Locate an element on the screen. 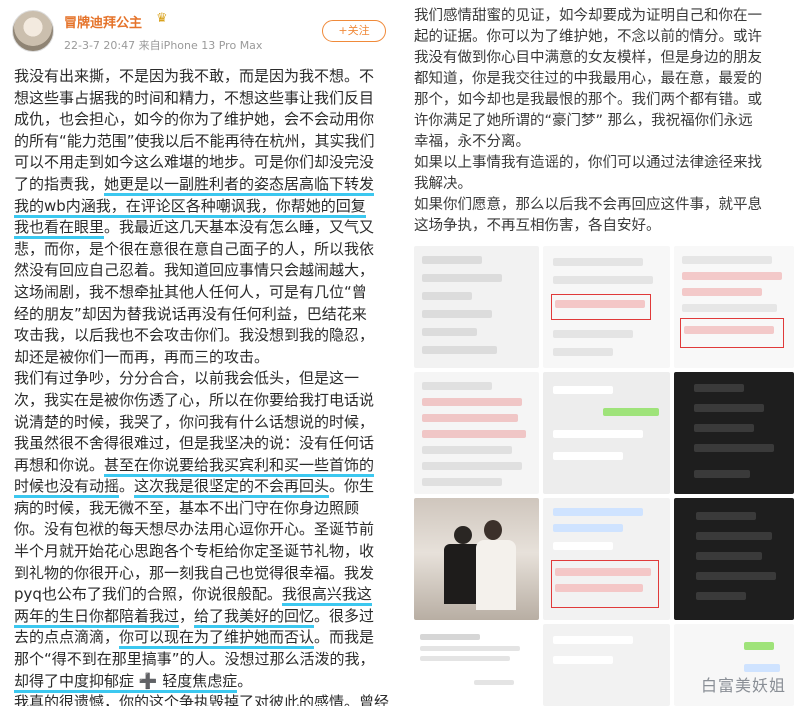  post-line: 我解决。 is located at coordinates (443, 184).